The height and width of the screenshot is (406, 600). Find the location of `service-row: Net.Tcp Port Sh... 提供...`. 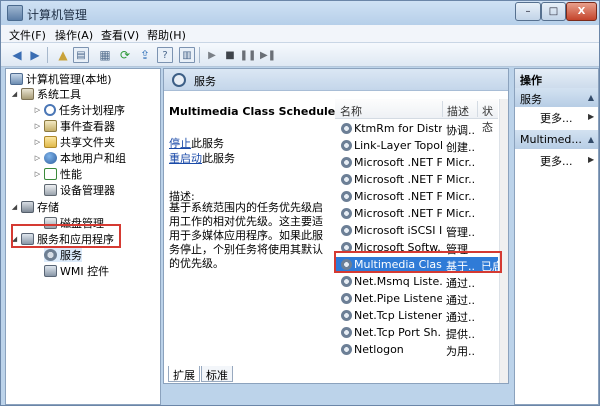

service-row: Net.Tcp Port Sh... 提供... is located at coordinates (416, 333).